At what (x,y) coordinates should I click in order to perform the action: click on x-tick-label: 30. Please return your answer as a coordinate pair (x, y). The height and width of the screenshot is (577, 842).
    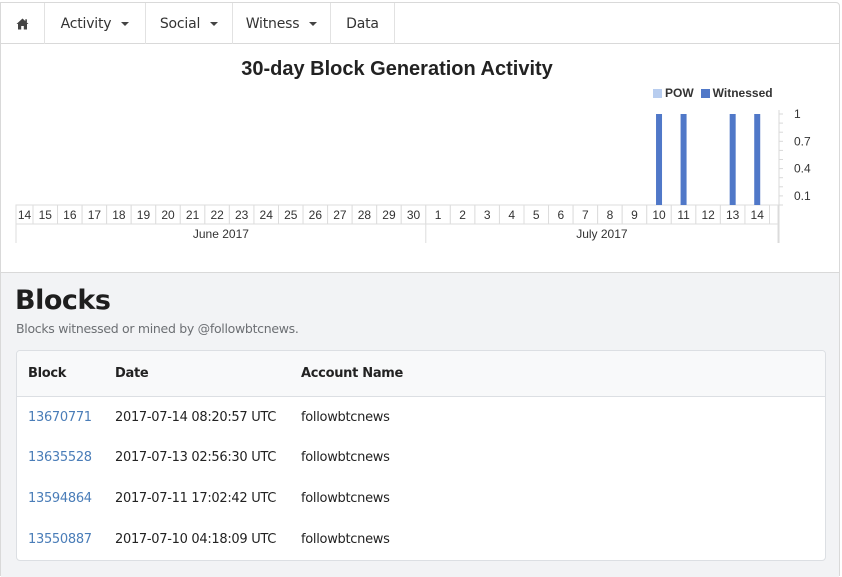
    Looking at the image, I should click on (414, 215).